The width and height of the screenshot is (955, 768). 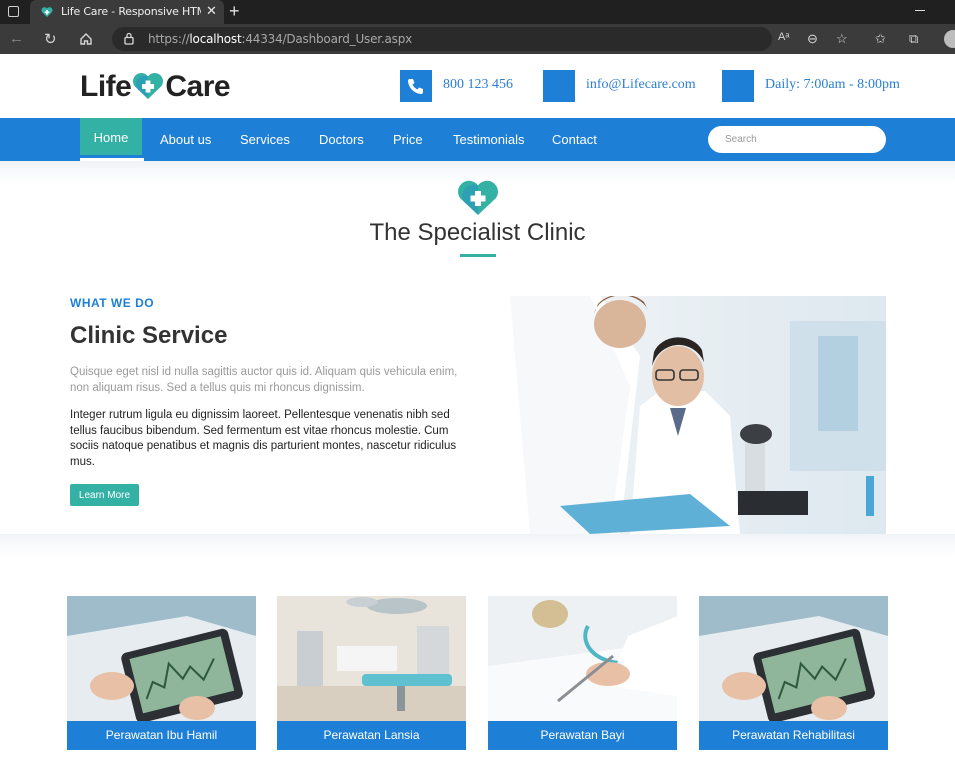 What do you see at coordinates (234, 11) in the screenshot?
I see `new-tab-icon: +` at bounding box center [234, 11].